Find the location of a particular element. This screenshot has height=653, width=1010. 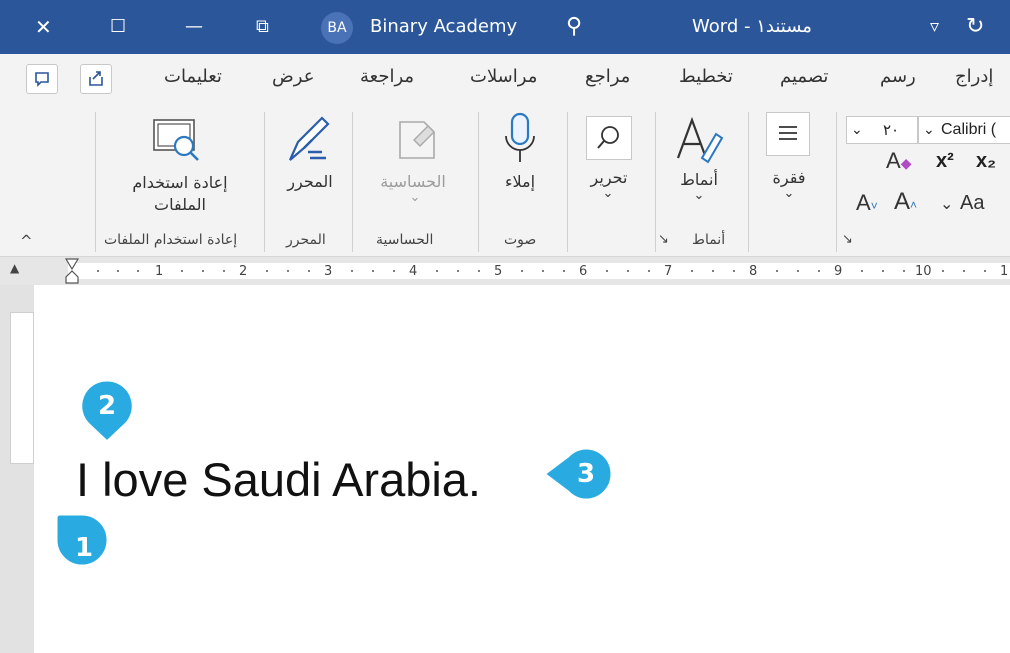

document-text: I love Saudi Arabia. is located at coordinates (278, 479).